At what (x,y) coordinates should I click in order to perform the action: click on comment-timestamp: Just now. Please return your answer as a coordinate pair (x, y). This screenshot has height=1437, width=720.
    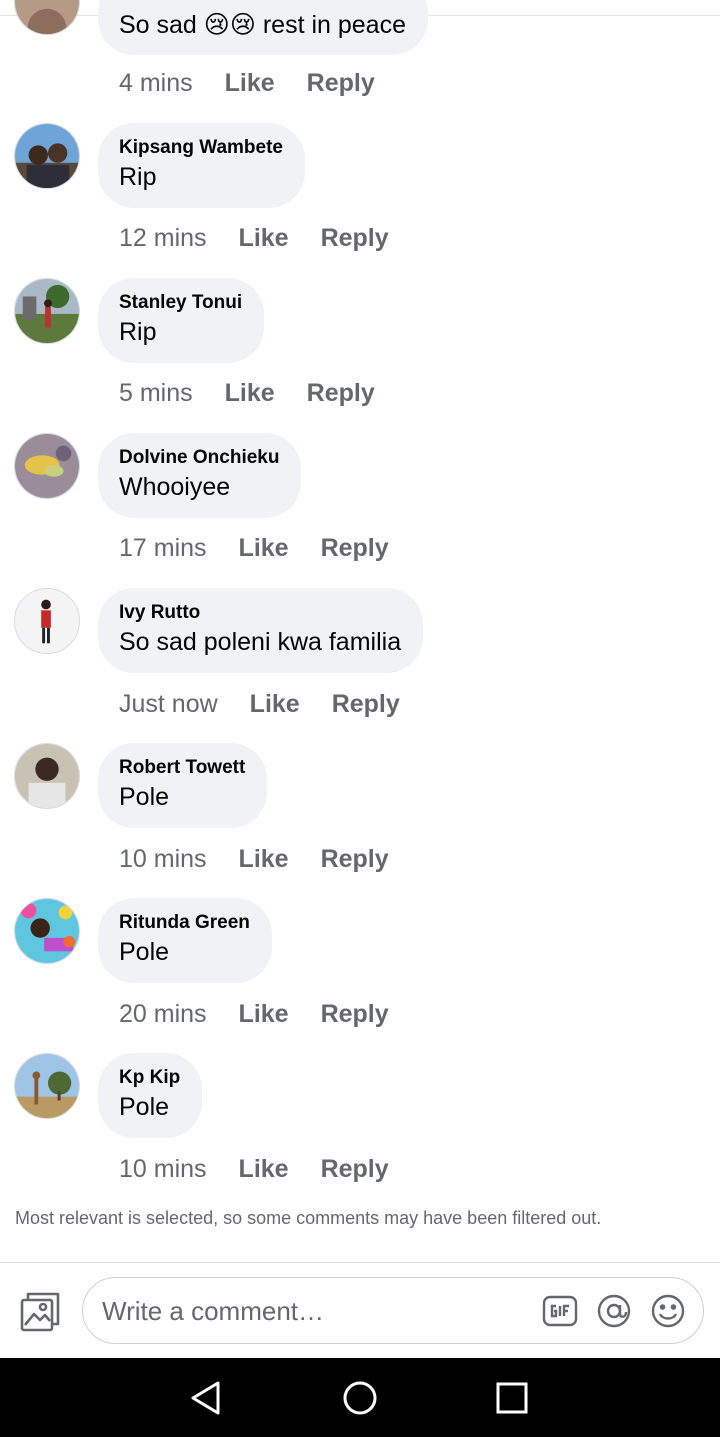
    Looking at the image, I should click on (168, 704).